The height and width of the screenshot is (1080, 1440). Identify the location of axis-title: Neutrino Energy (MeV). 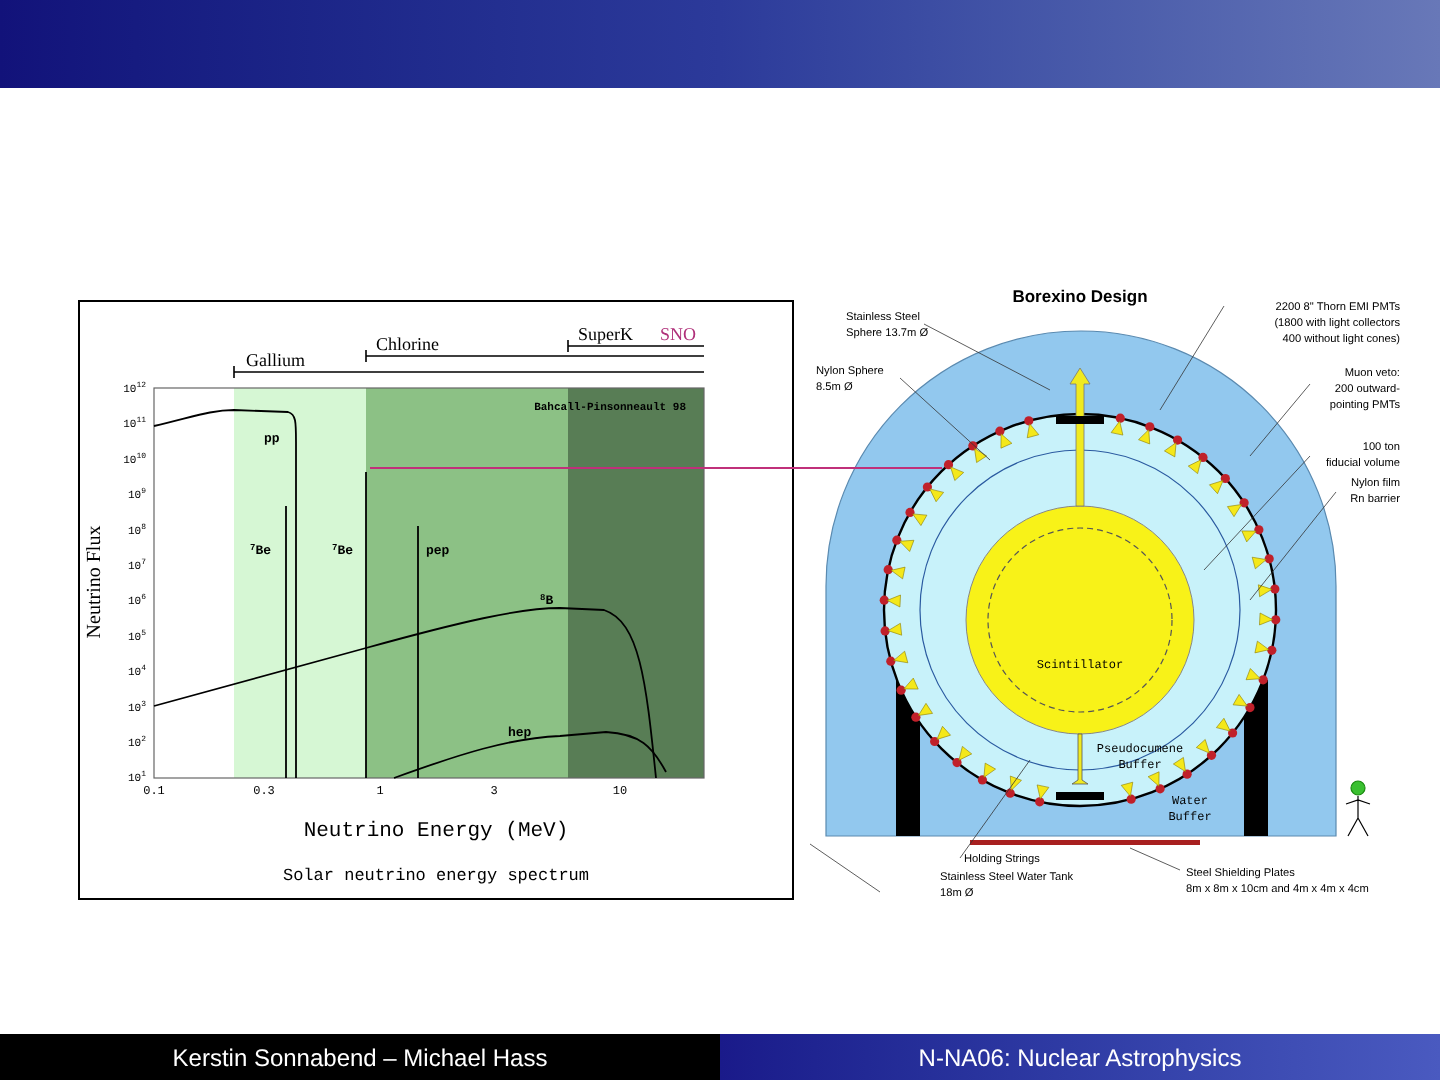
(436, 832).